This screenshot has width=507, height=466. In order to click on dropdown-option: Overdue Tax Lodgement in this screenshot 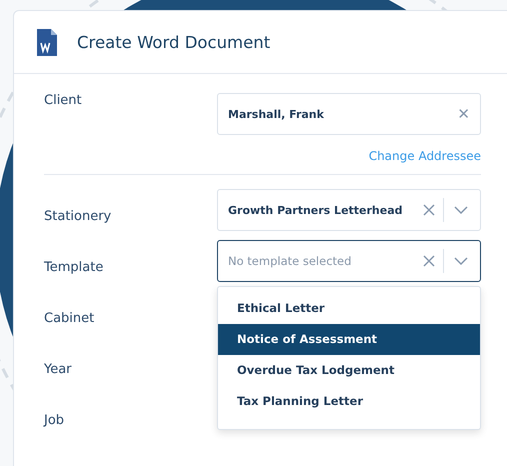, I will do `click(349, 370)`.